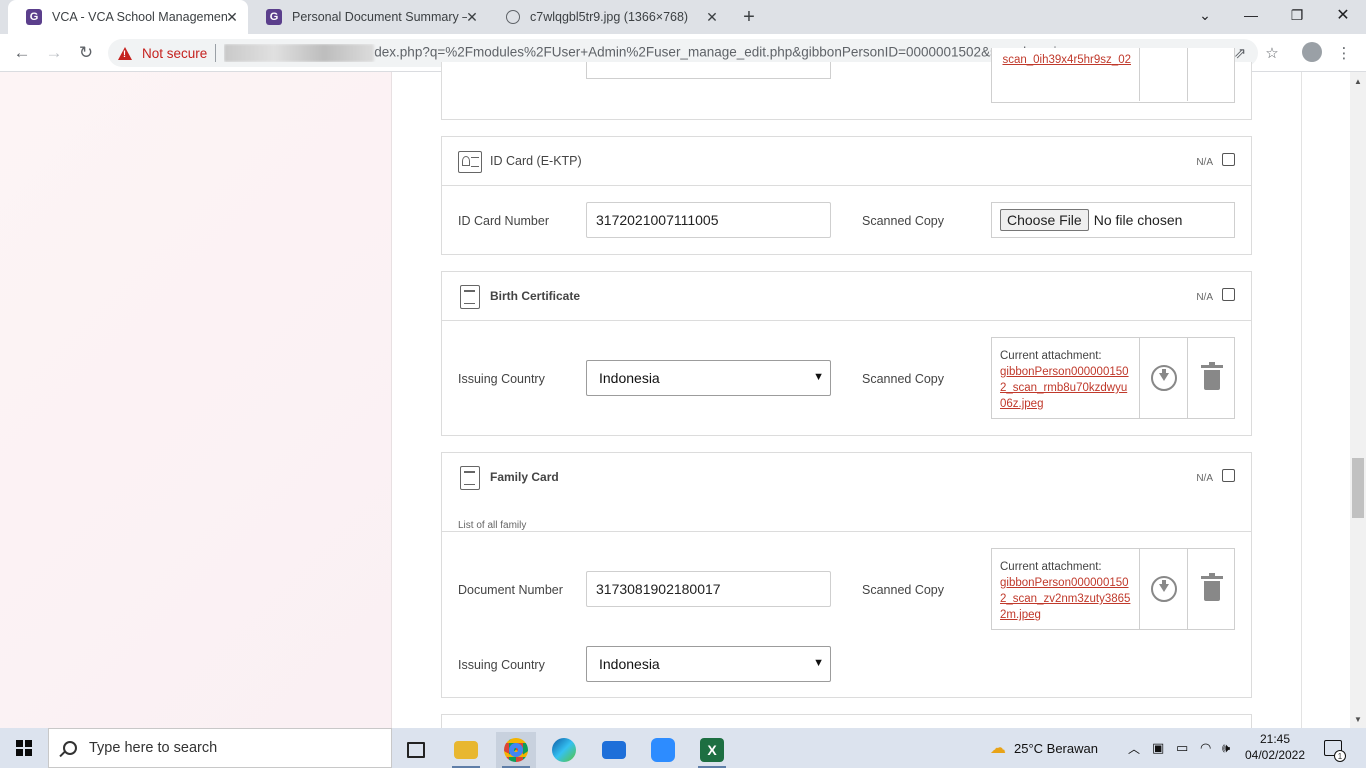  I want to click on notification-count: 1, so click(1340, 756).